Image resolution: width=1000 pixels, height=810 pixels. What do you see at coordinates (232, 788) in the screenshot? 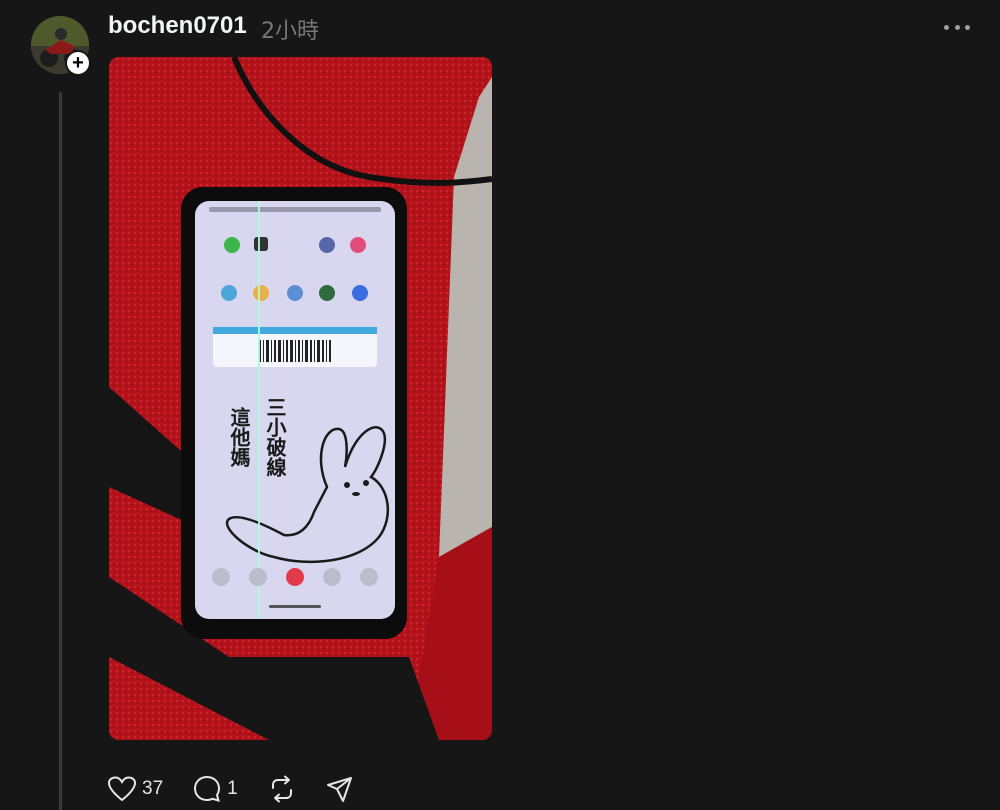
I see `comment-count: 1` at bounding box center [232, 788].